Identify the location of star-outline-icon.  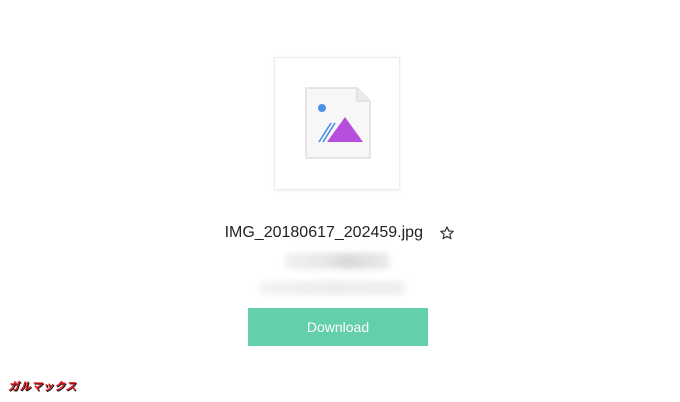
(447, 233).